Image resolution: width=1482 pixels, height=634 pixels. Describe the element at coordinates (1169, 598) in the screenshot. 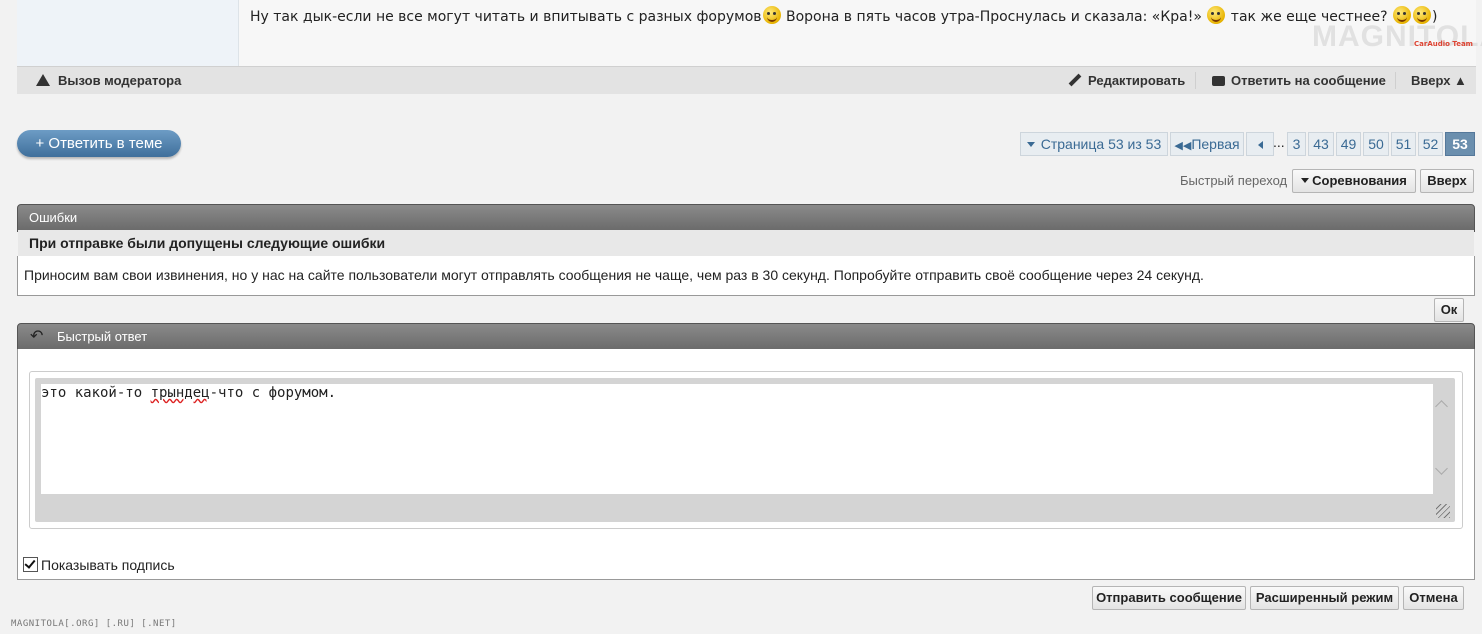

I see `submit-post-button: Отправить сообщение` at that location.